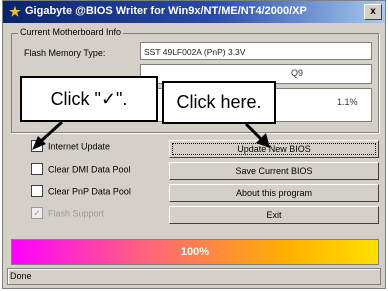 This screenshot has width=388, height=291. Describe the element at coordinates (194, 276) in the screenshot. I see `status-bar: Done` at that location.